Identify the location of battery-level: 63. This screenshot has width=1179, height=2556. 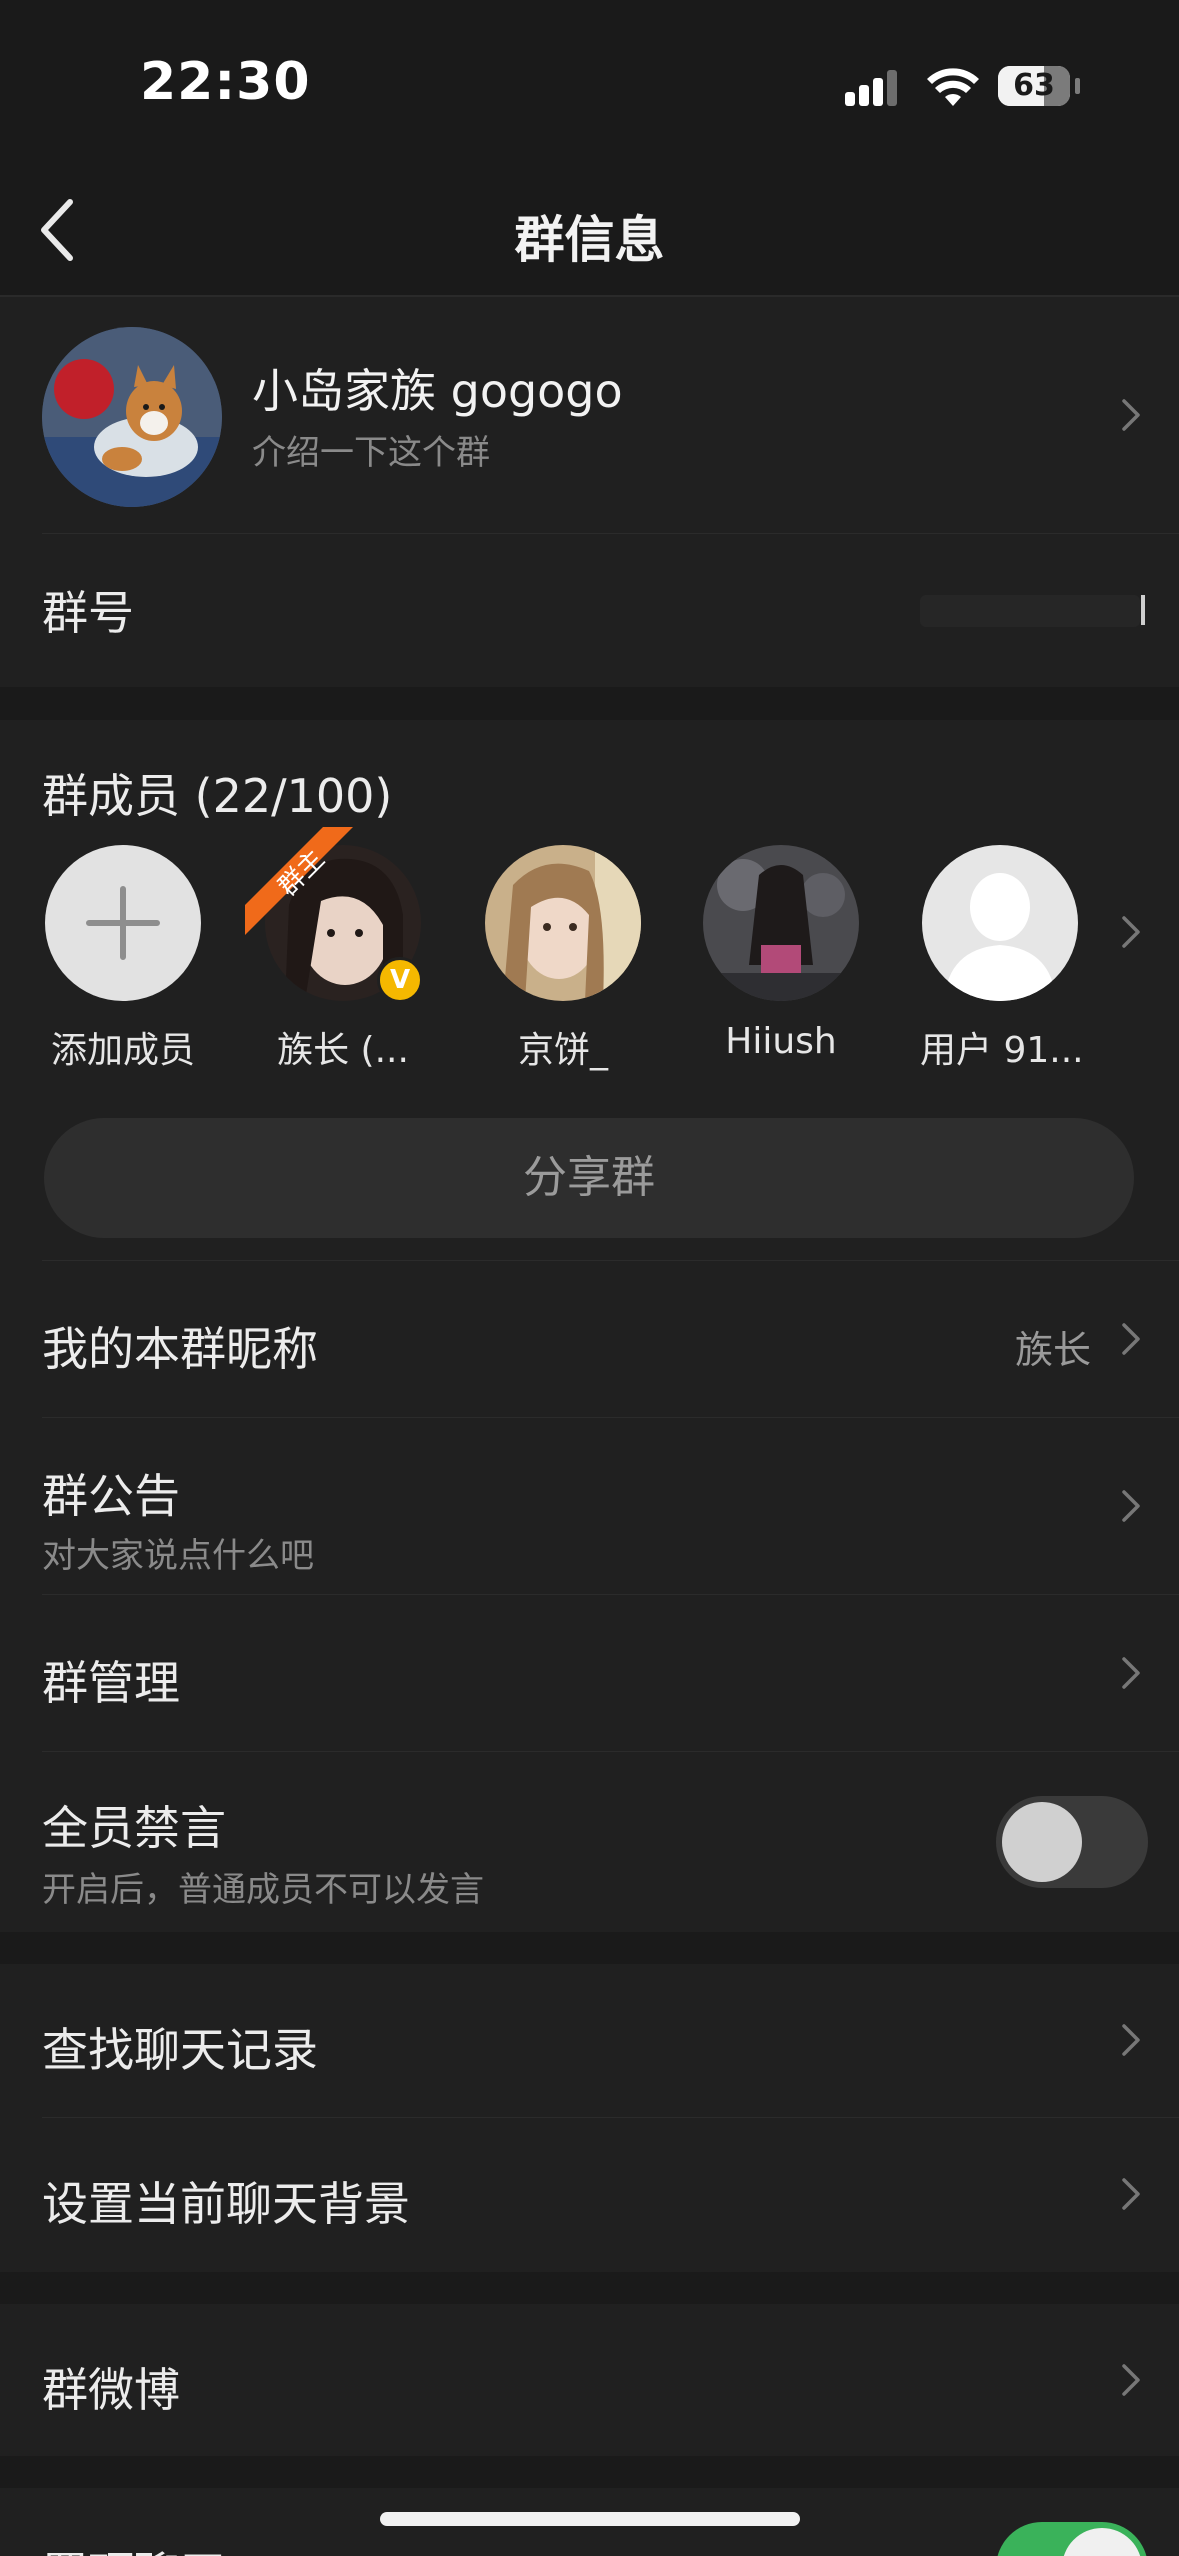
(1034, 85).